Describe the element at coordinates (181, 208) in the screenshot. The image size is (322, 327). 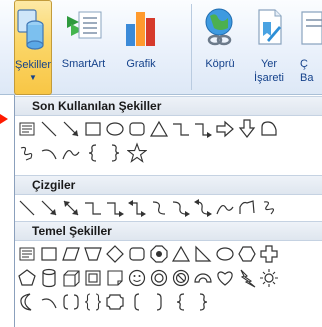
I see `curved-arrow-connector-shape-icon` at that location.